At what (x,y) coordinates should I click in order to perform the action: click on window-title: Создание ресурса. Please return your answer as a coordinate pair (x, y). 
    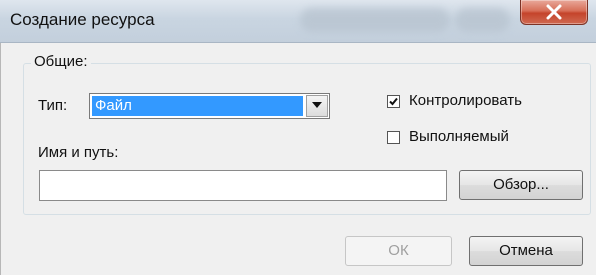
    Looking at the image, I should click on (82, 19).